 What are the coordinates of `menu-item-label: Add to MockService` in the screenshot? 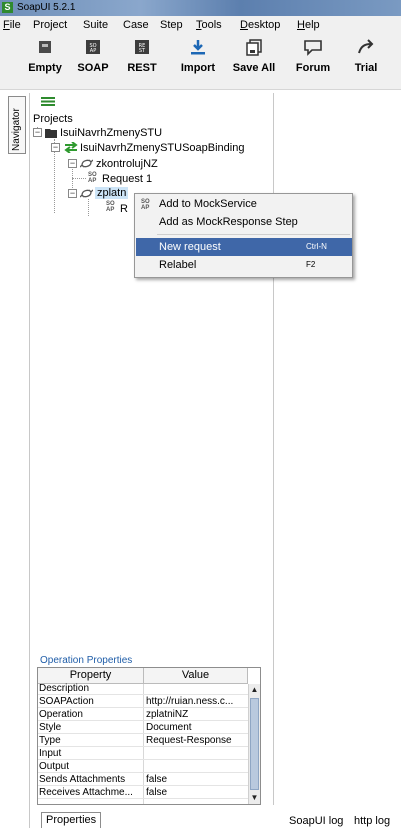 It's located at (208, 204).